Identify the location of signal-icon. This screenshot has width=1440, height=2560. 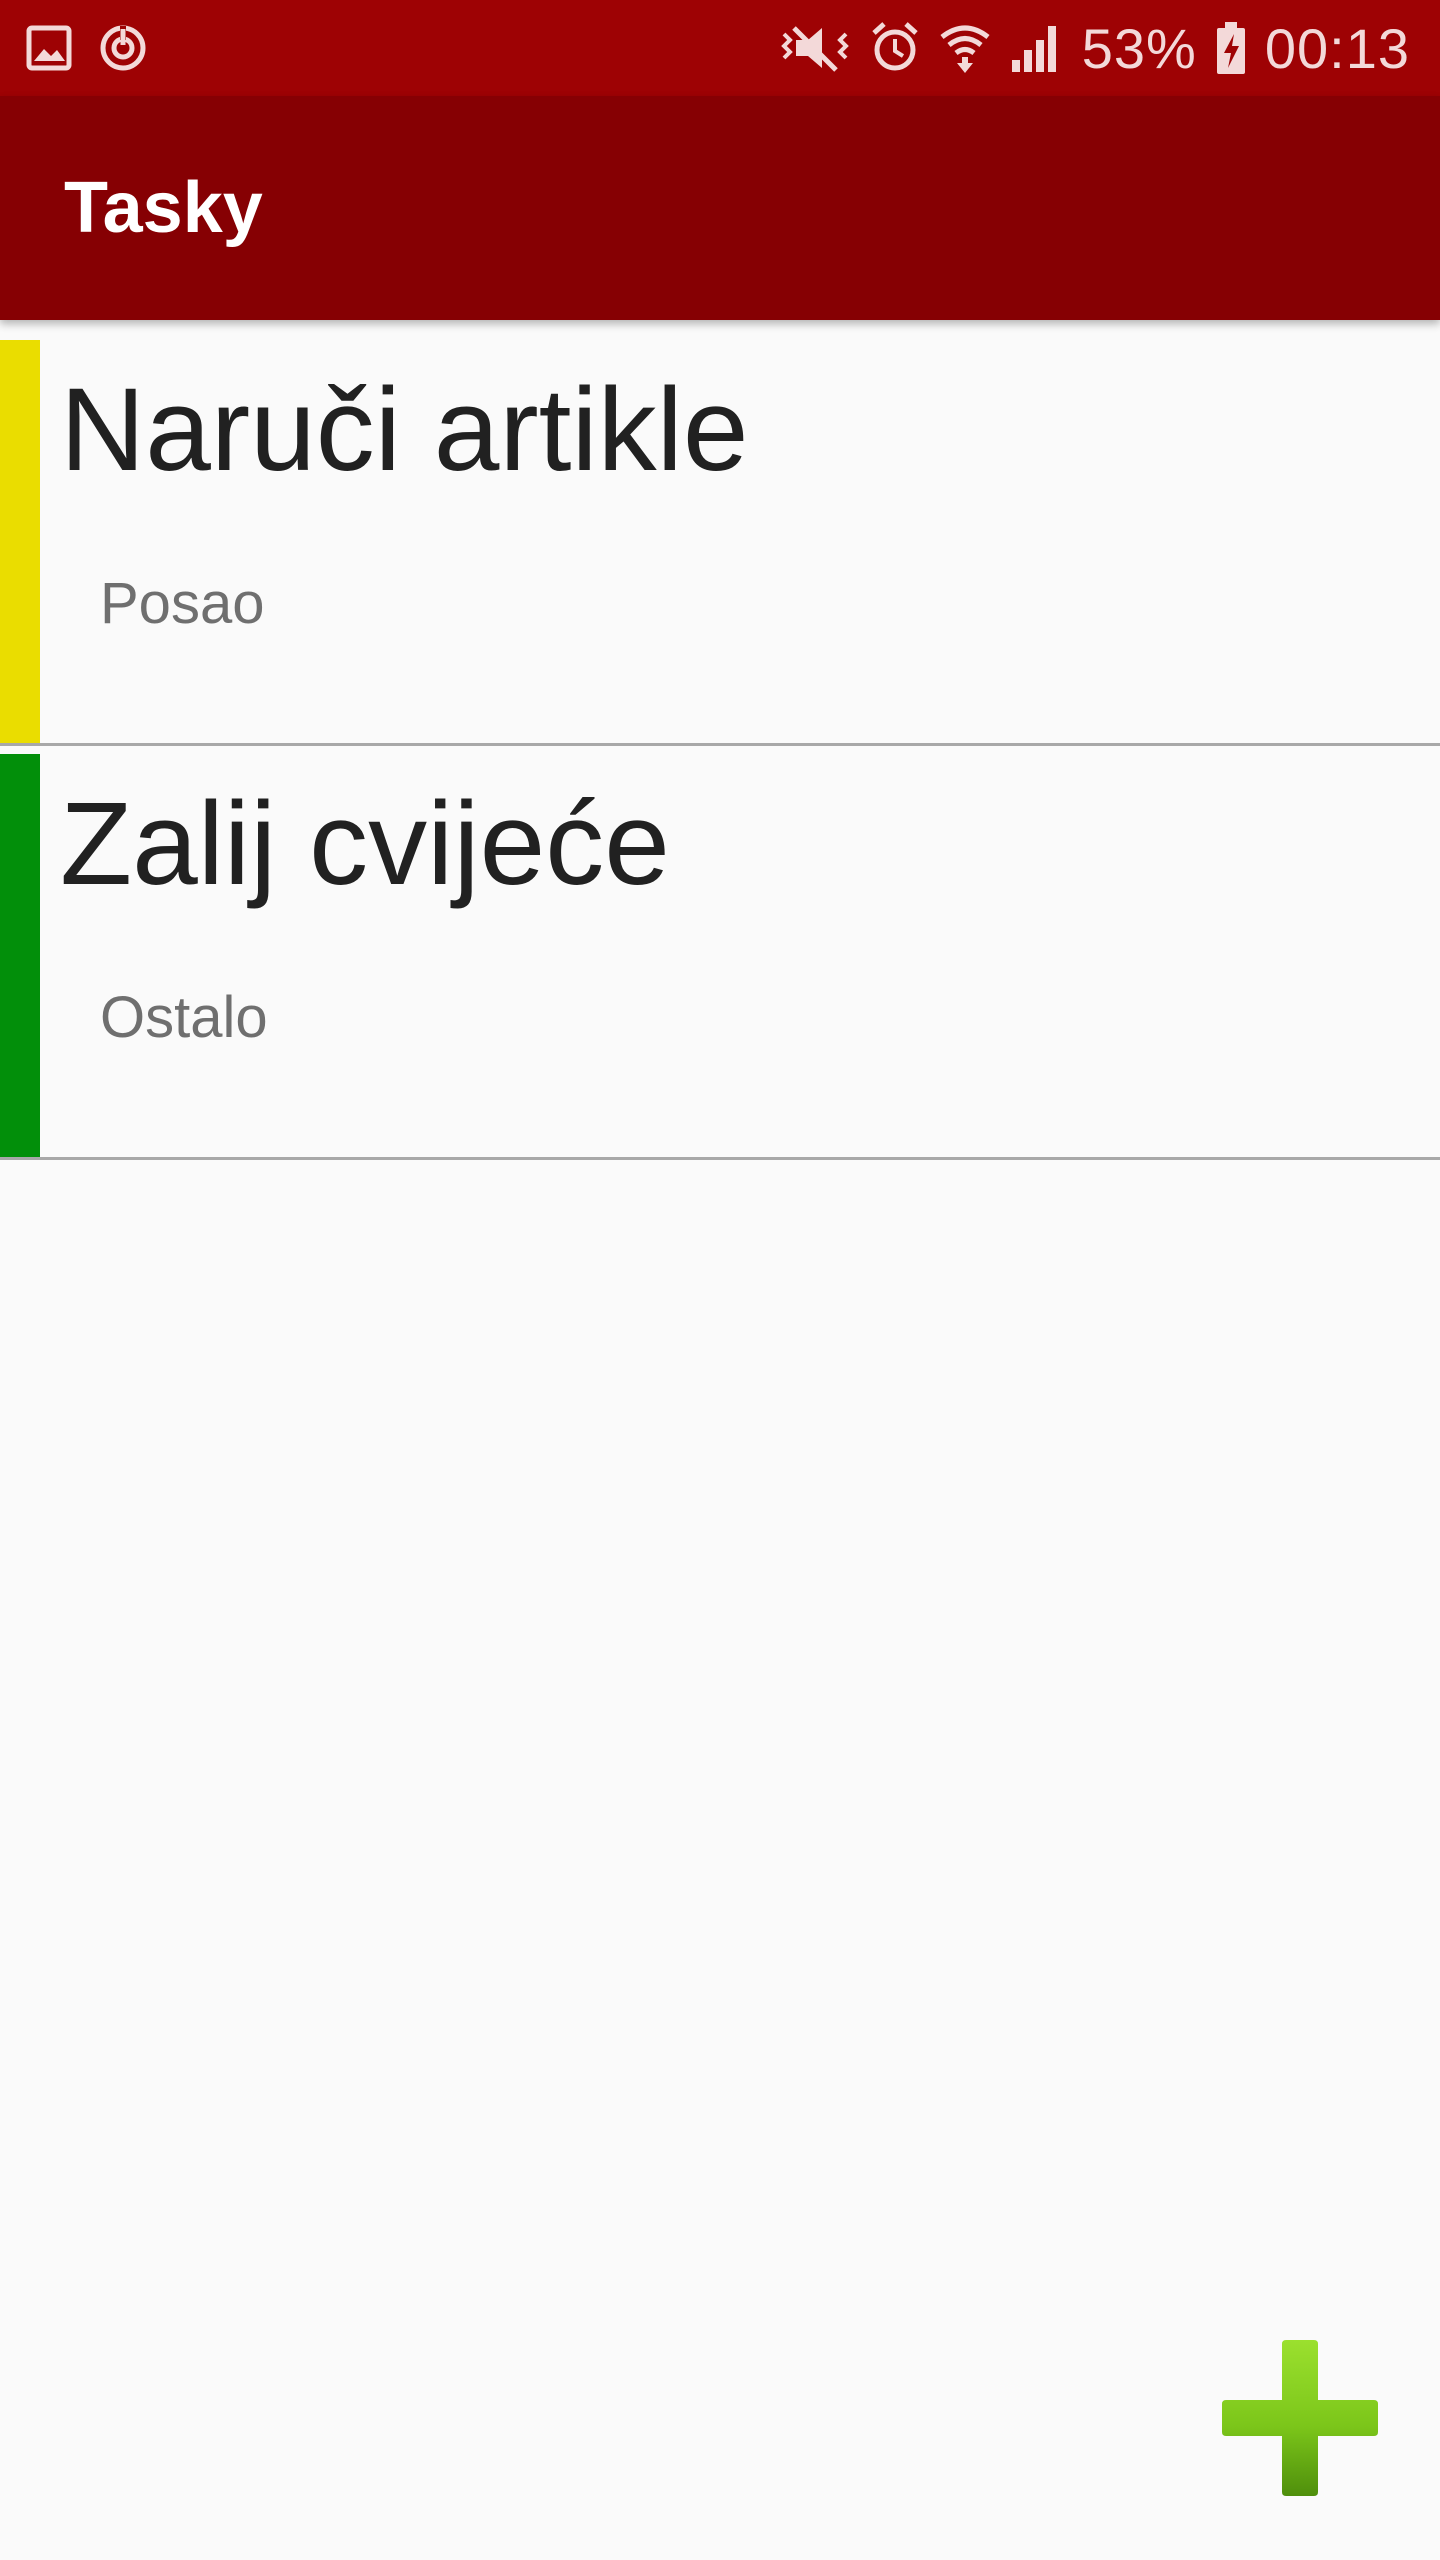
(1037, 48).